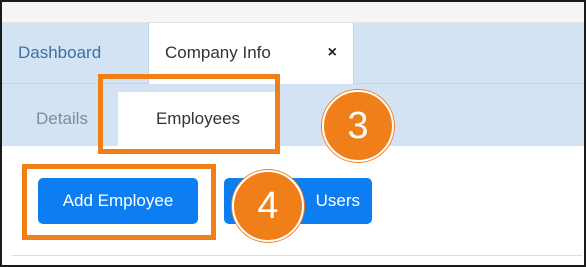 The image size is (586, 267). I want to click on subtab-details: Details, so click(68, 119).